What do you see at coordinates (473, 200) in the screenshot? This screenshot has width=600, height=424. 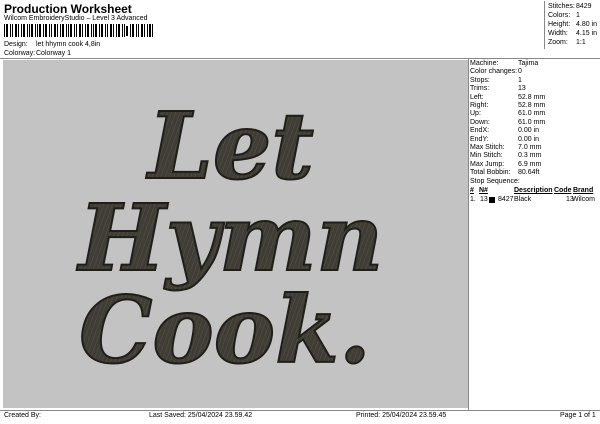 I see `stop-sequence-num: 1.` at bounding box center [473, 200].